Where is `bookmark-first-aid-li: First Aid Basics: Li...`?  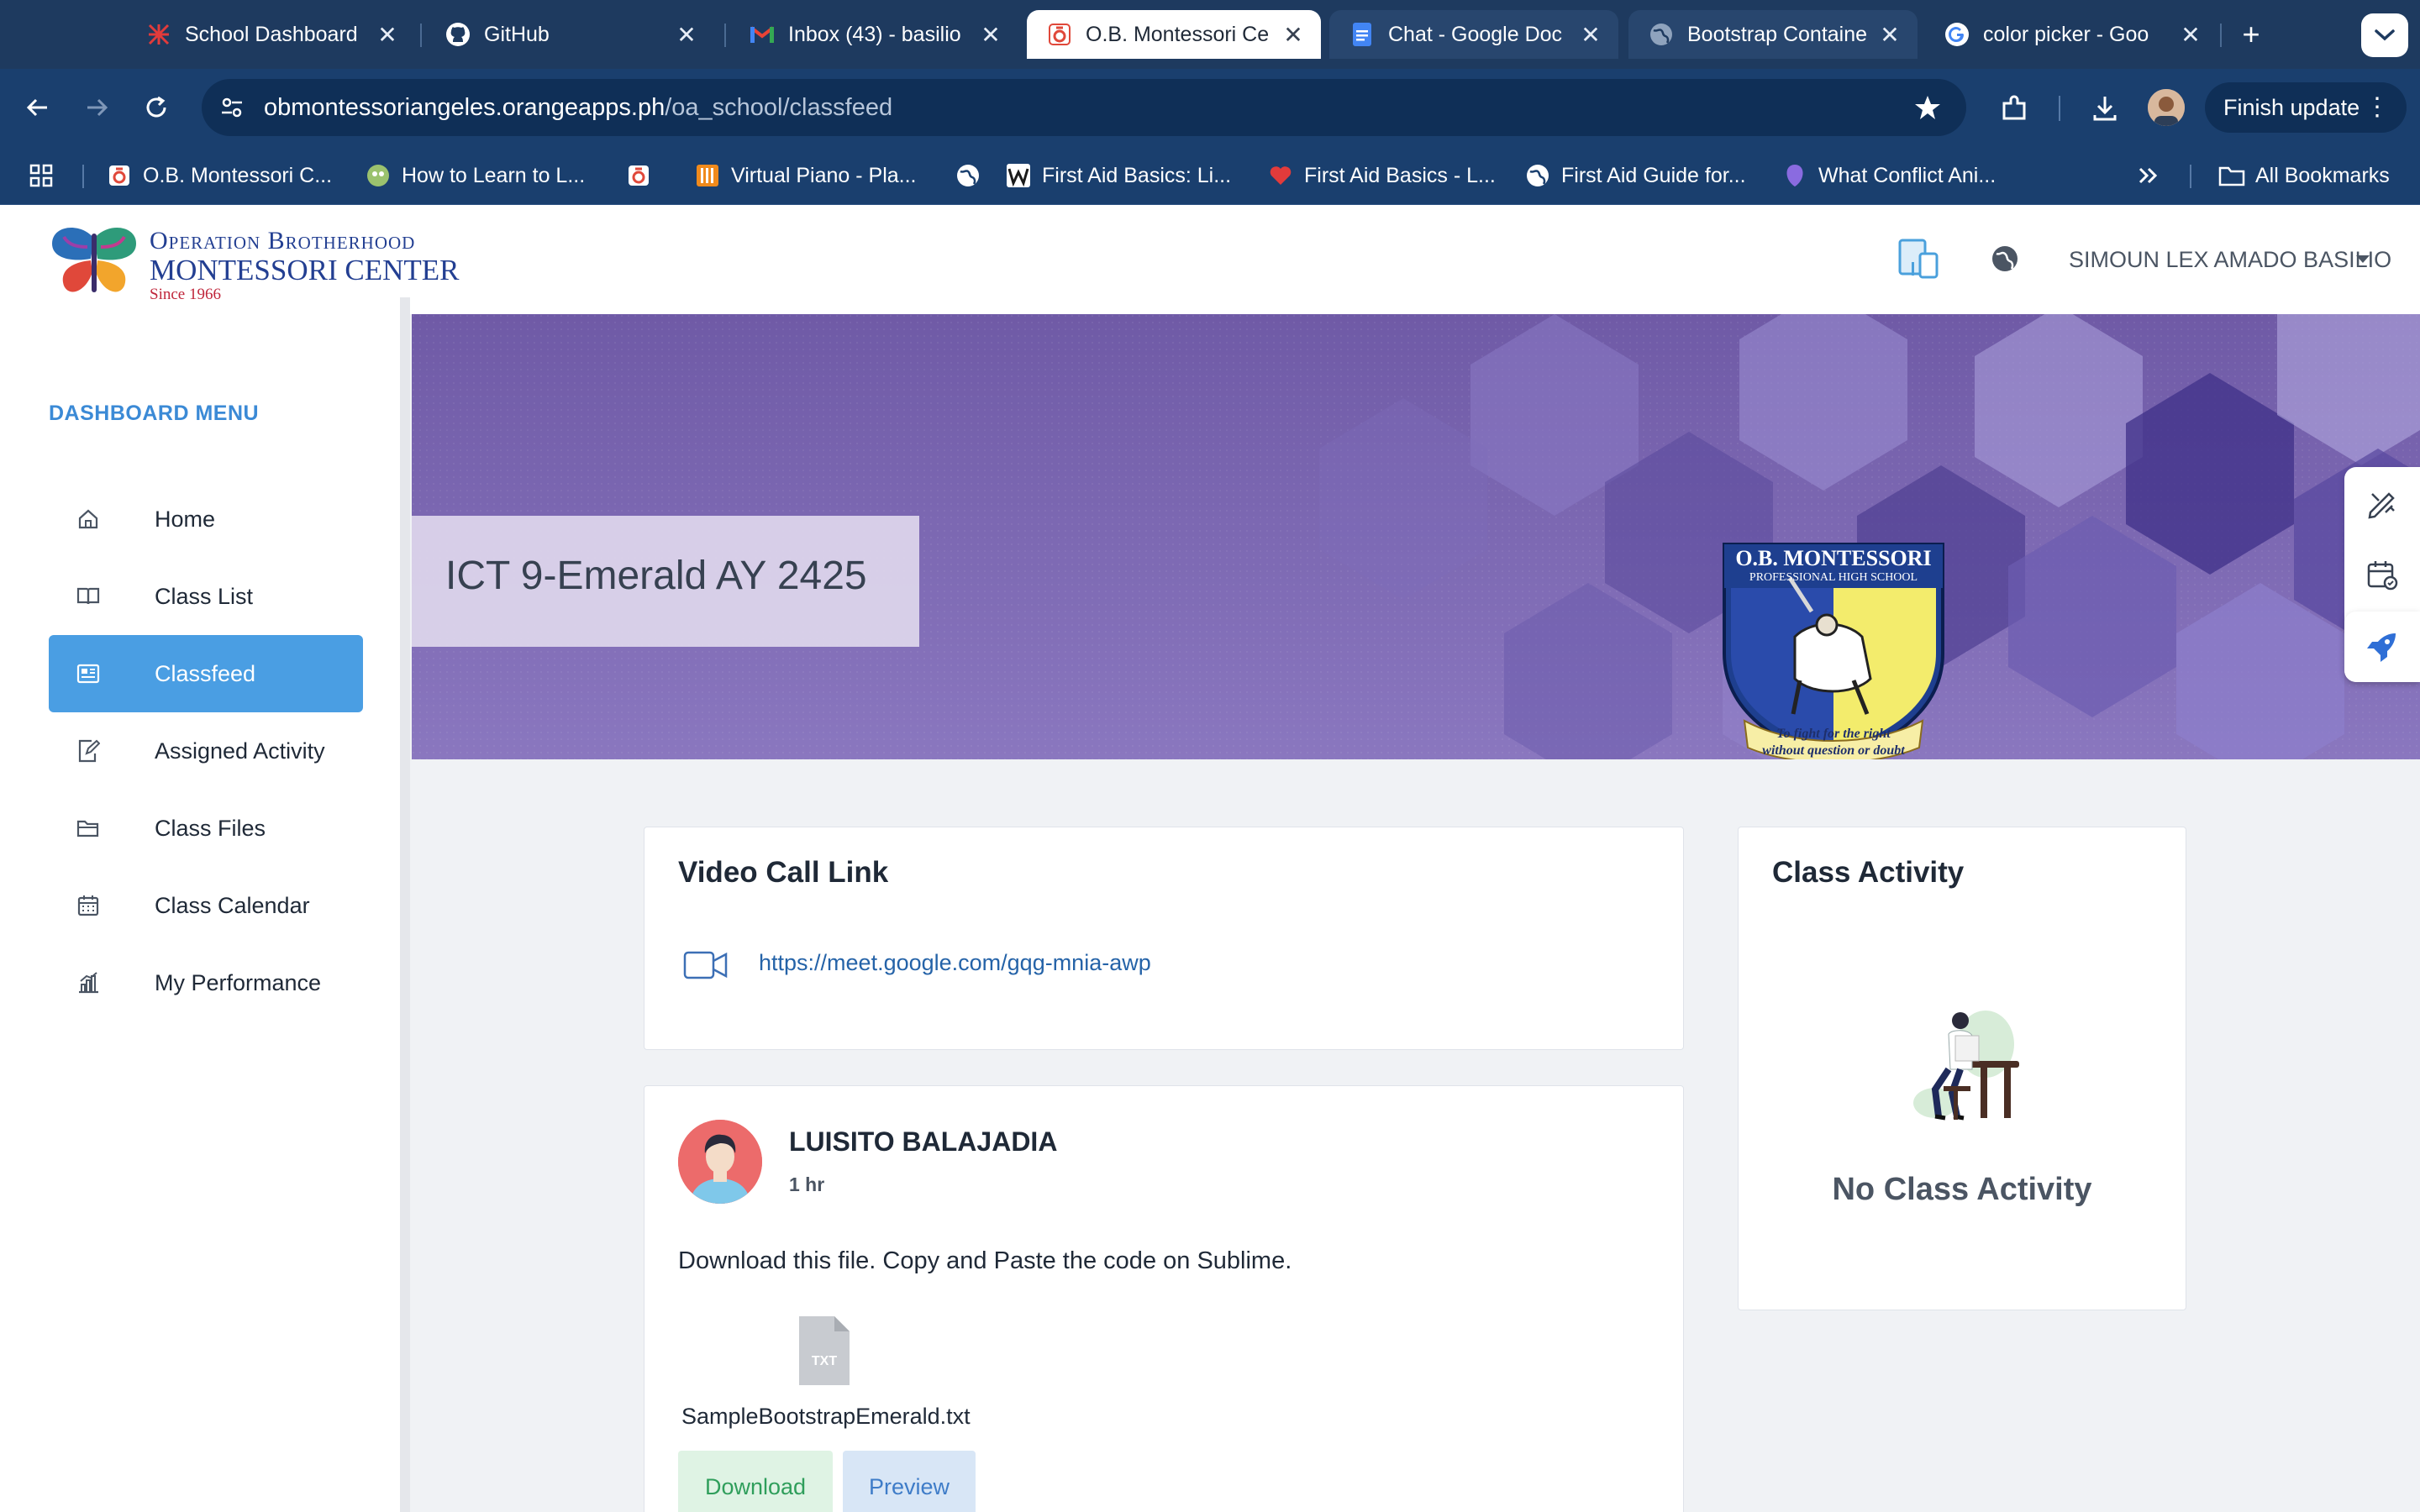
bookmark-first-aid-li: First Aid Basics: Li... is located at coordinates (1118, 175).